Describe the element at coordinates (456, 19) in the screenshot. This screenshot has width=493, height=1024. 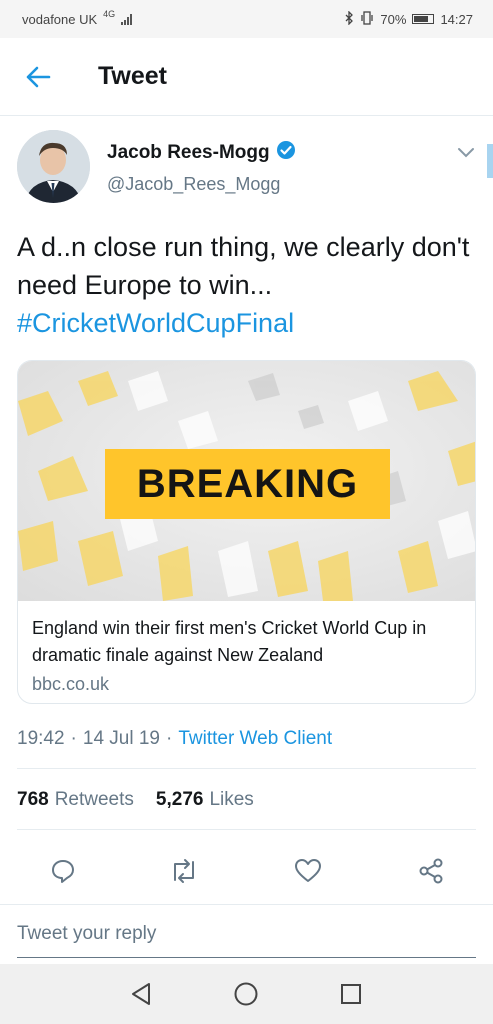
I see `clock: 14:27` at that location.